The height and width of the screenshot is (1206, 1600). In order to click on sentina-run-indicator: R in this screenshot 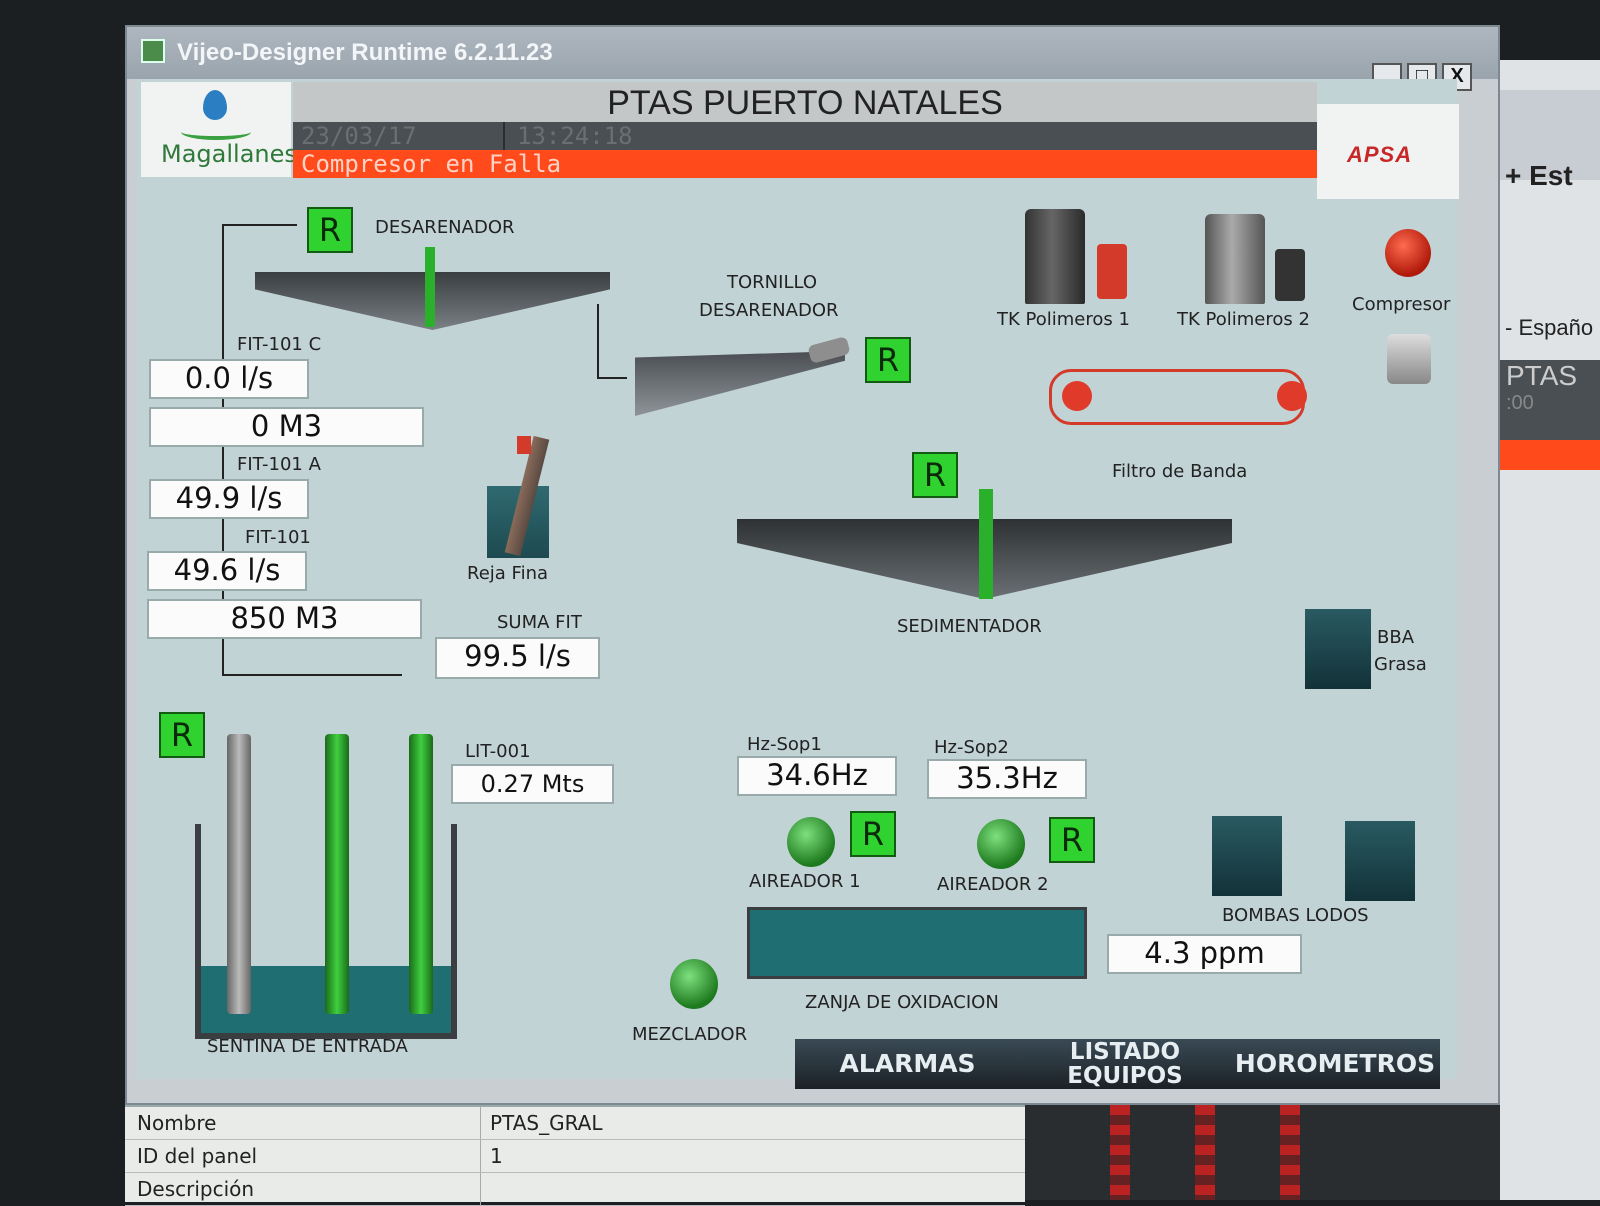, I will do `click(182, 735)`.